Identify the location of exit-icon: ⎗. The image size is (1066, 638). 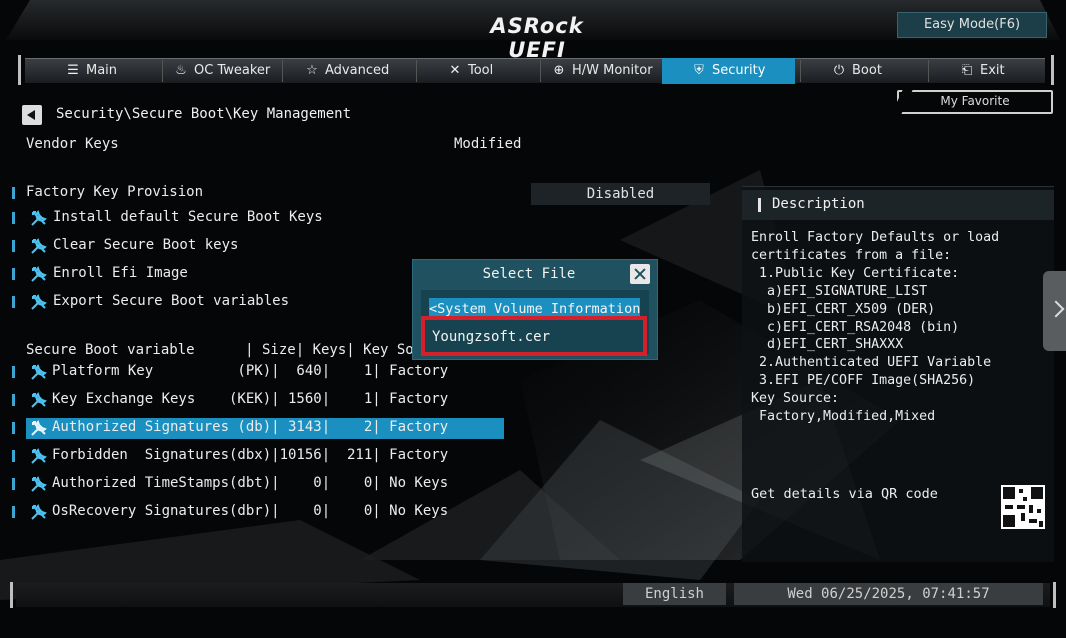
(967, 70).